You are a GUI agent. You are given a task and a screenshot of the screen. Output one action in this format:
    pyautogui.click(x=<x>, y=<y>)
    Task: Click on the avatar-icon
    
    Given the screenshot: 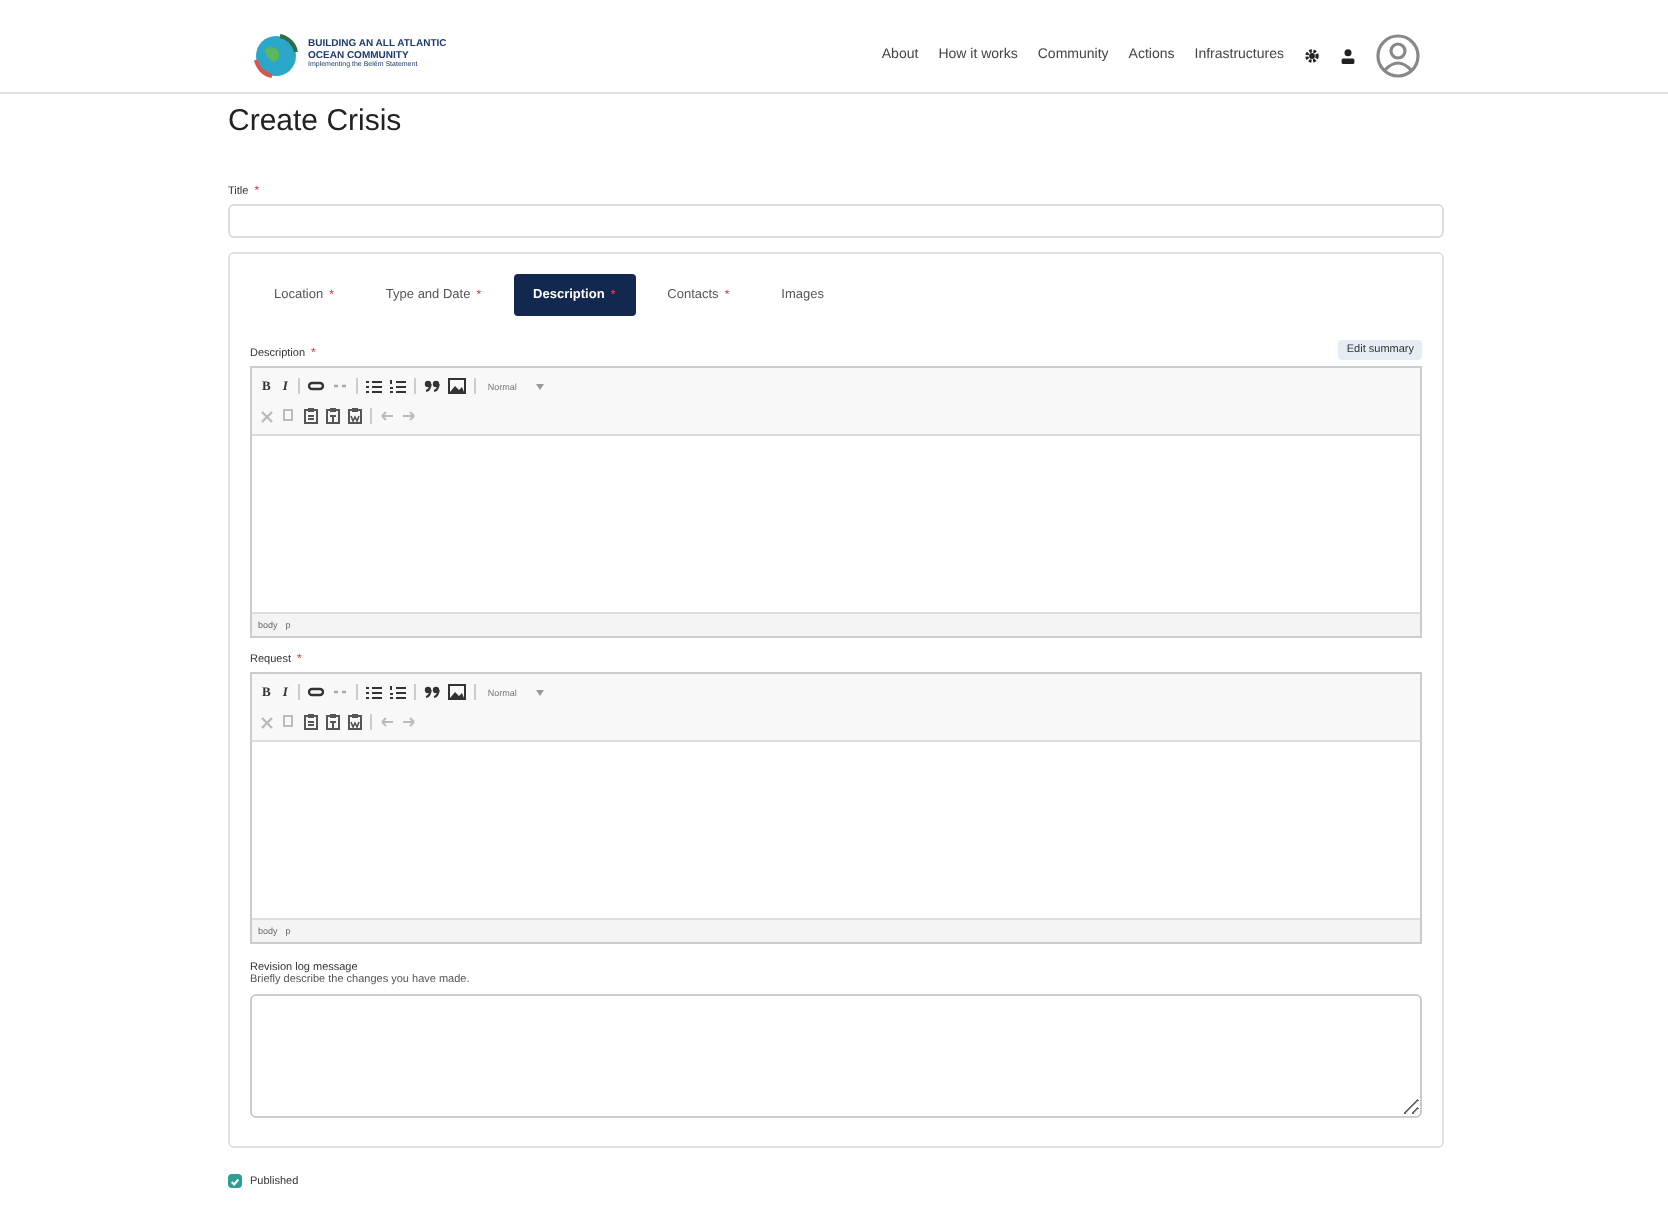 What is the action you would take?
    pyautogui.click(x=1398, y=55)
    